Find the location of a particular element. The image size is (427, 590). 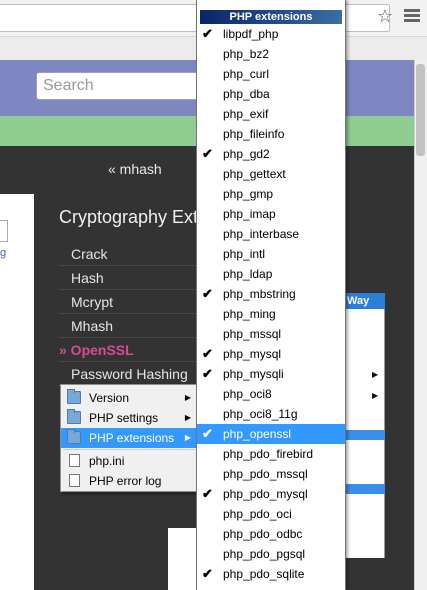

nav-item: Password Hashing is located at coordinates (127, 374).